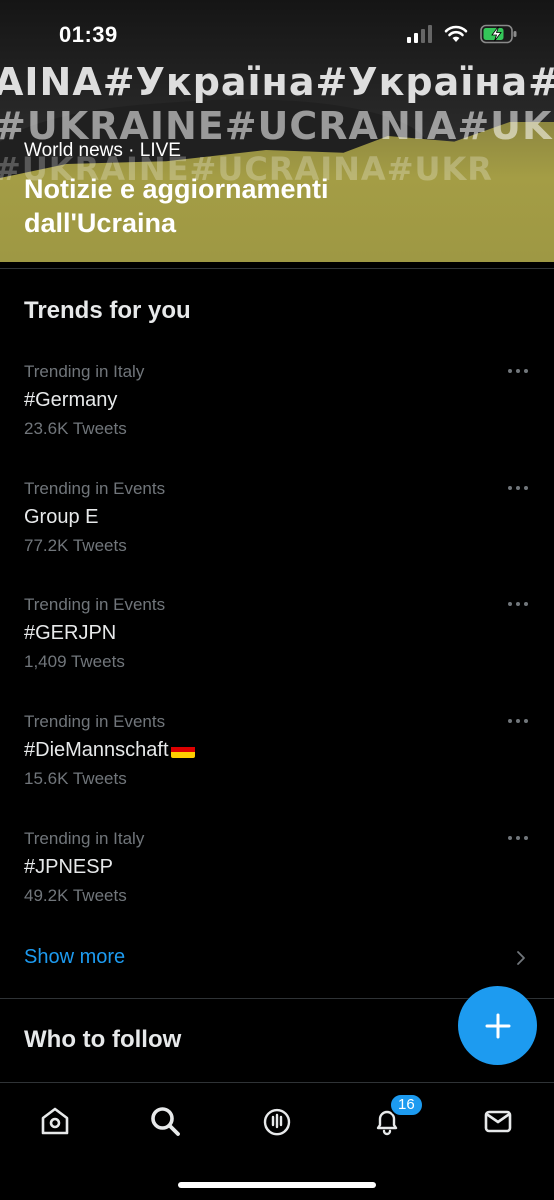  I want to click on trend-name: #Germany, so click(71, 400).